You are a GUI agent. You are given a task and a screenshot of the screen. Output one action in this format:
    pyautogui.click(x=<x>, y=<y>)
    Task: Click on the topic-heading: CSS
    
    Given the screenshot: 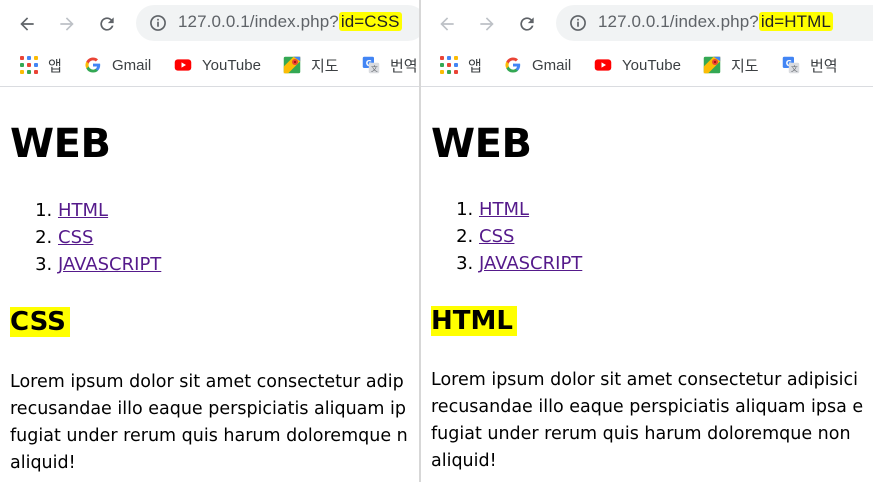 What is the action you would take?
    pyautogui.click(x=40, y=322)
    